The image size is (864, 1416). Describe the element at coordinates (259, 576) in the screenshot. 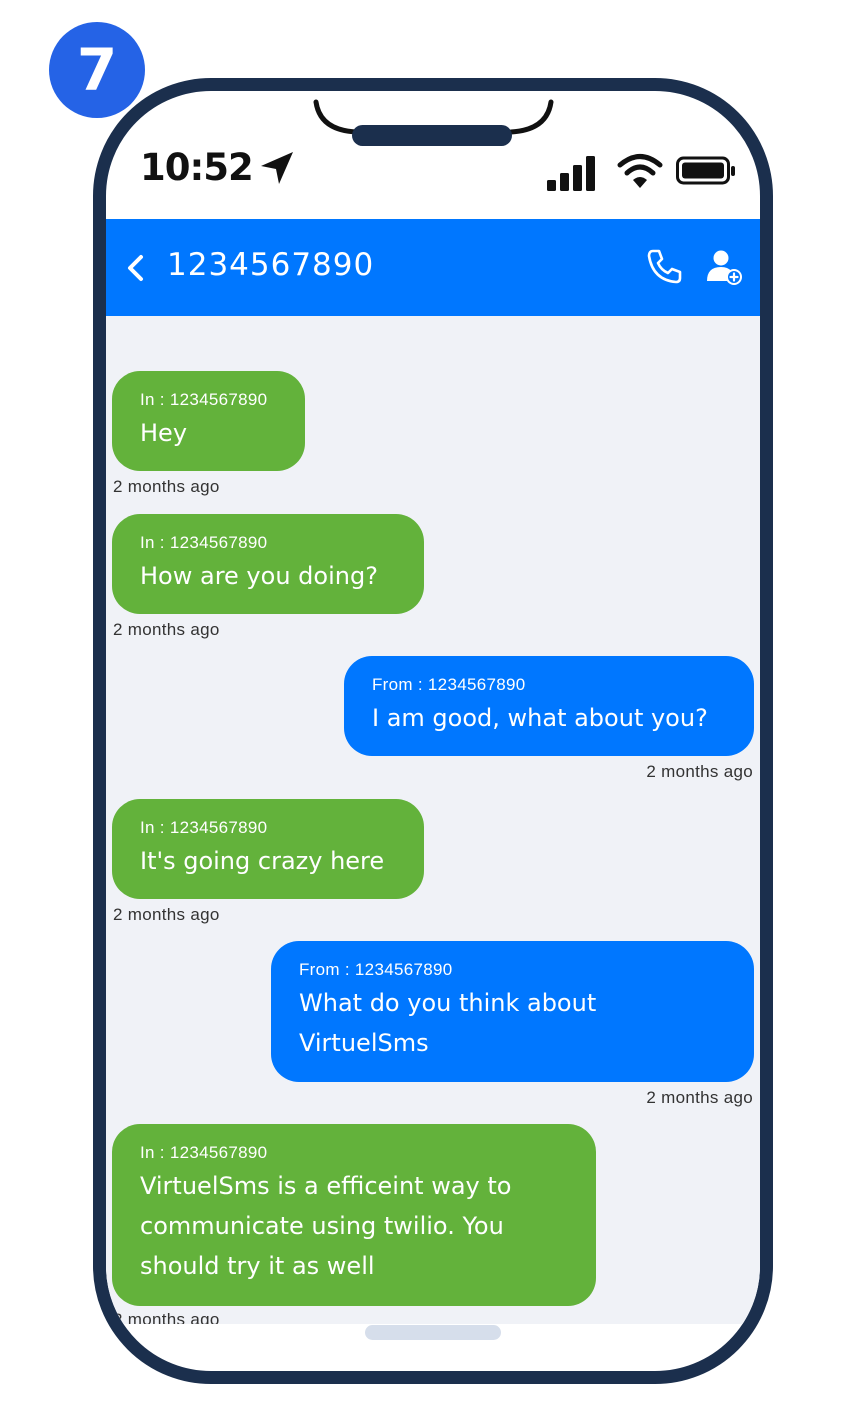

I see `message-text: How are you doing?` at that location.